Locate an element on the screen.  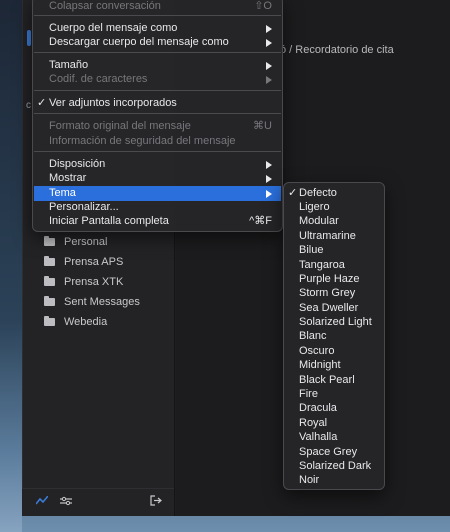
theme-option-black-pearl: Black Pearl is located at coordinates (334, 380).